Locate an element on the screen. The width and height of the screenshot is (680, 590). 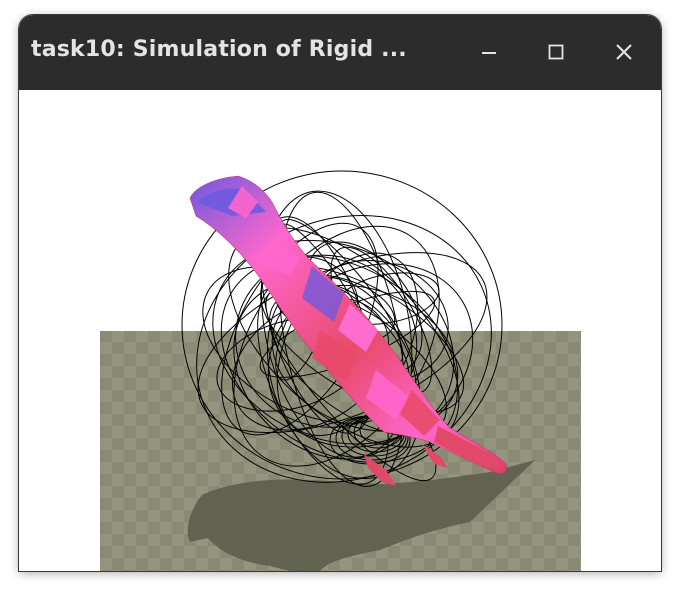
close-button is located at coordinates (624, 52).